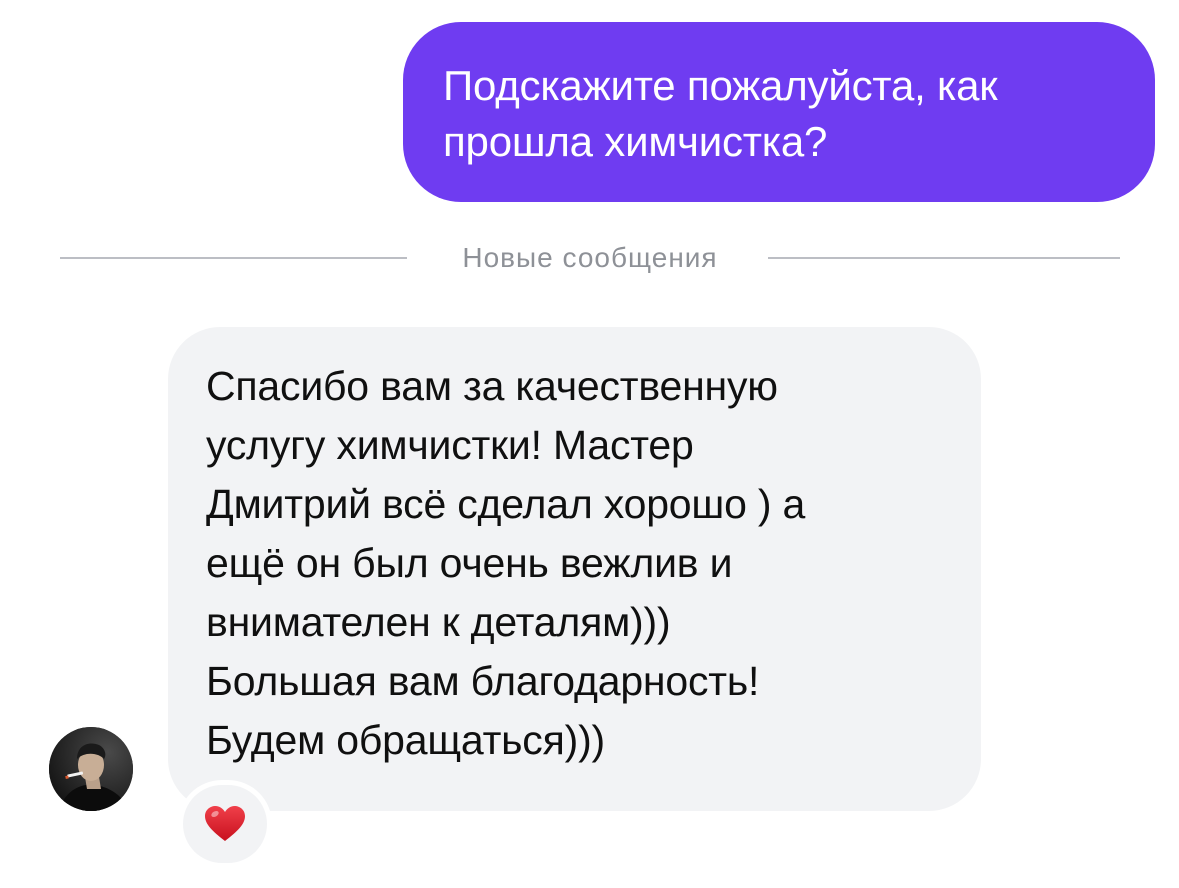 The width and height of the screenshot is (1179, 888). Describe the element at coordinates (233, 258) in the screenshot. I see `divider-rule-left` at that location.